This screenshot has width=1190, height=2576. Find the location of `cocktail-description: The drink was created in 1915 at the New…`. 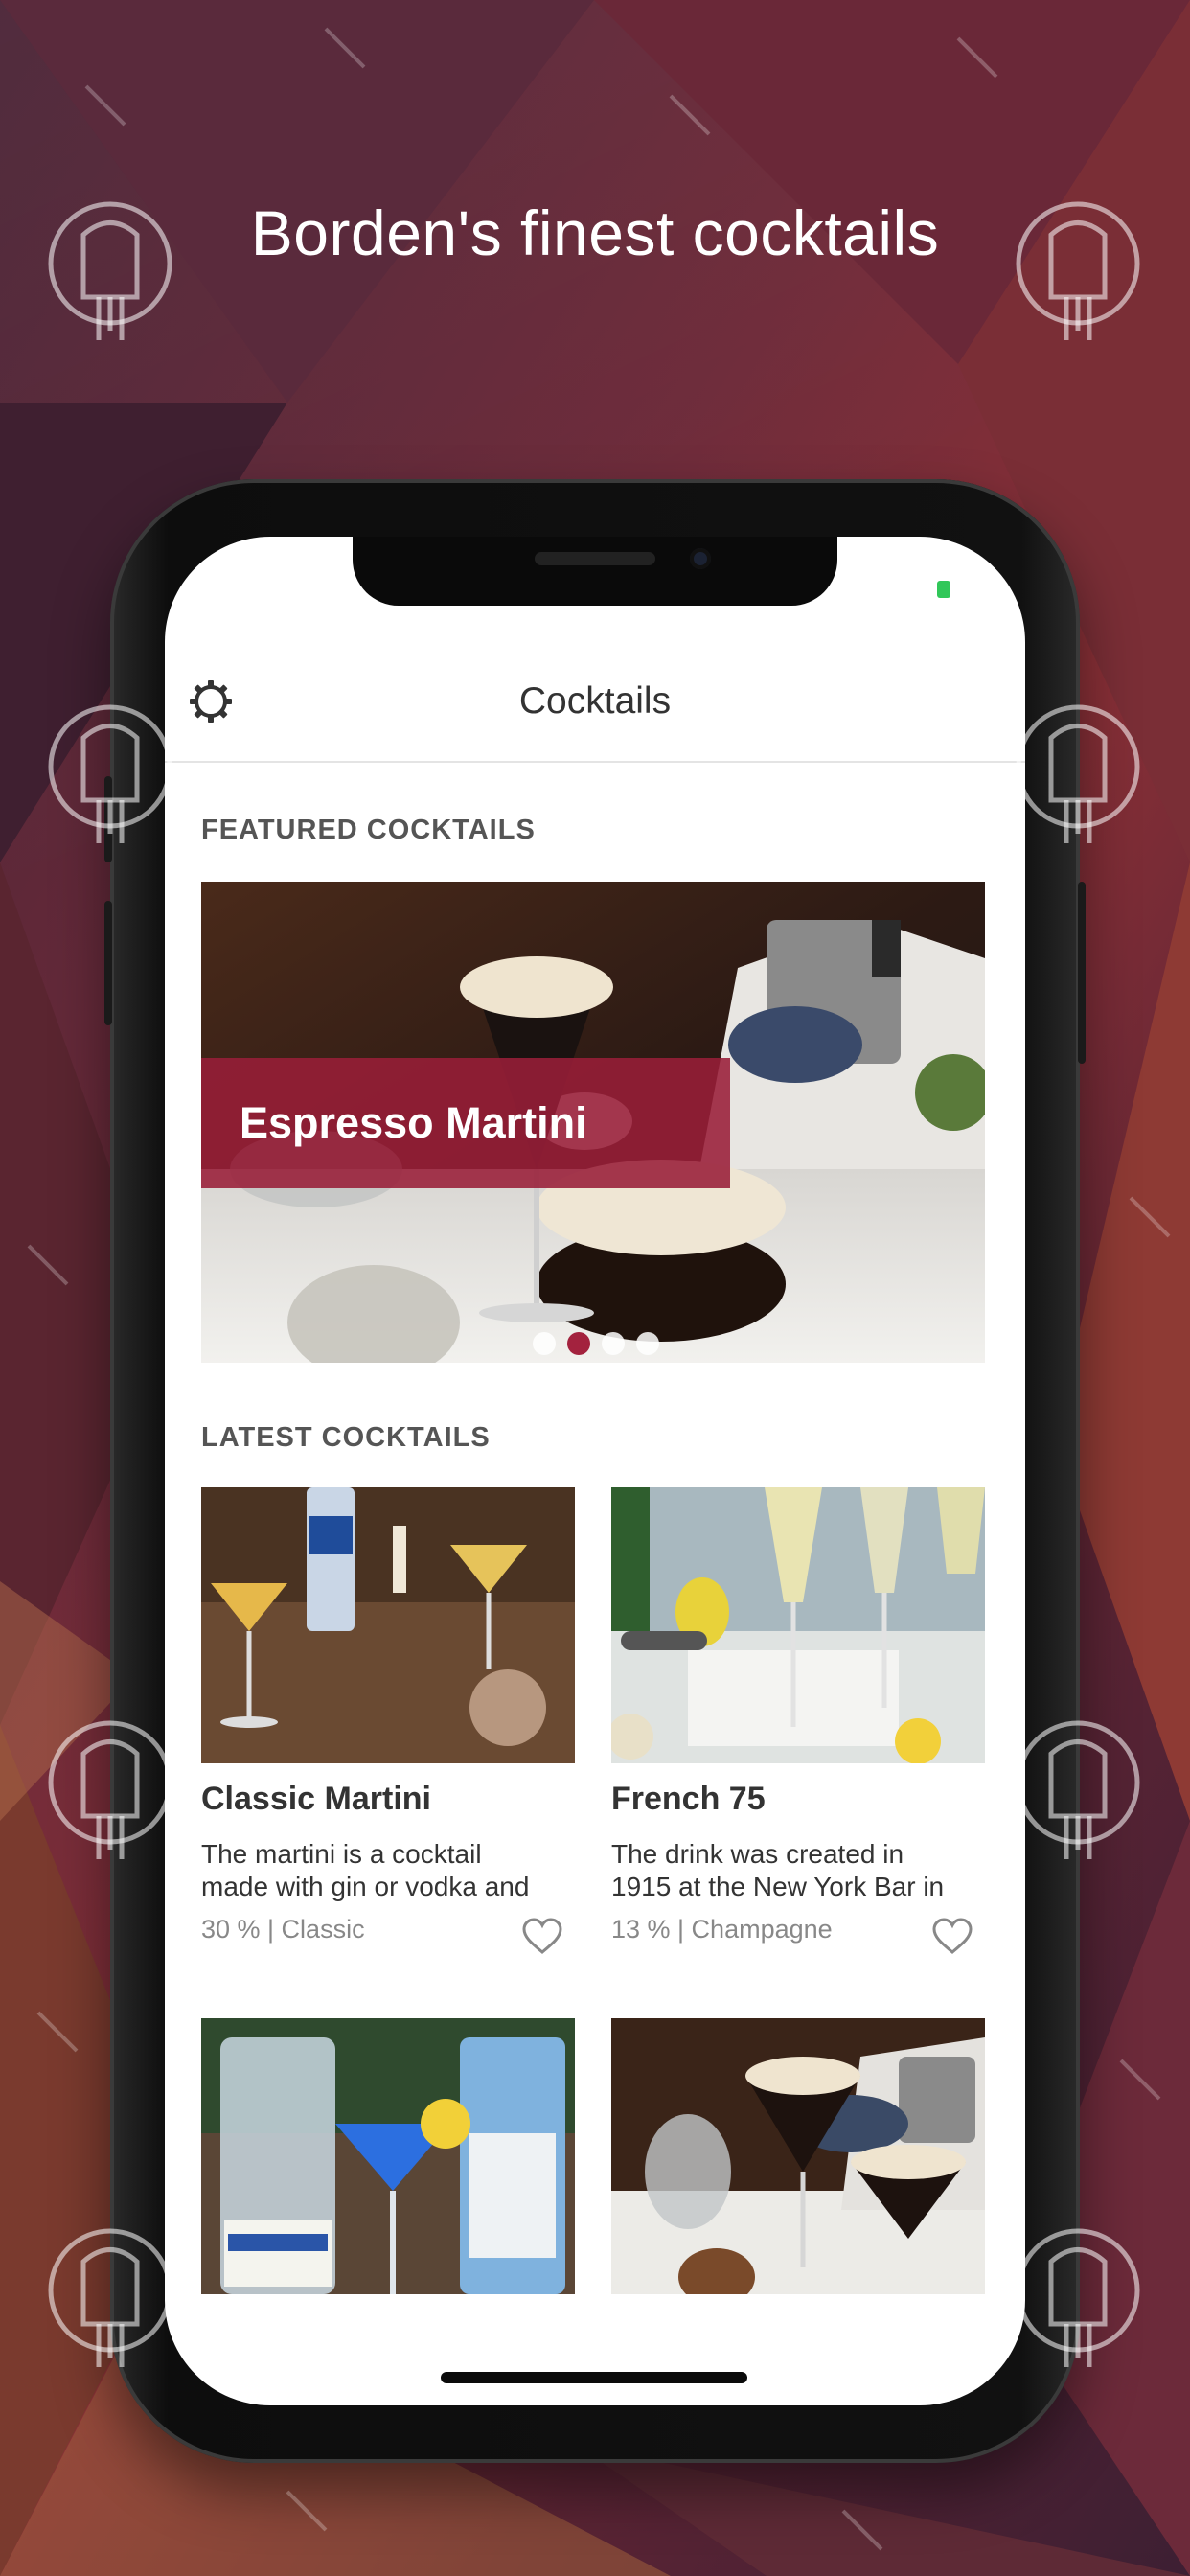

cocktail-description: The drink was created in 1915 at the New… is located at coordinates (798, 1870).